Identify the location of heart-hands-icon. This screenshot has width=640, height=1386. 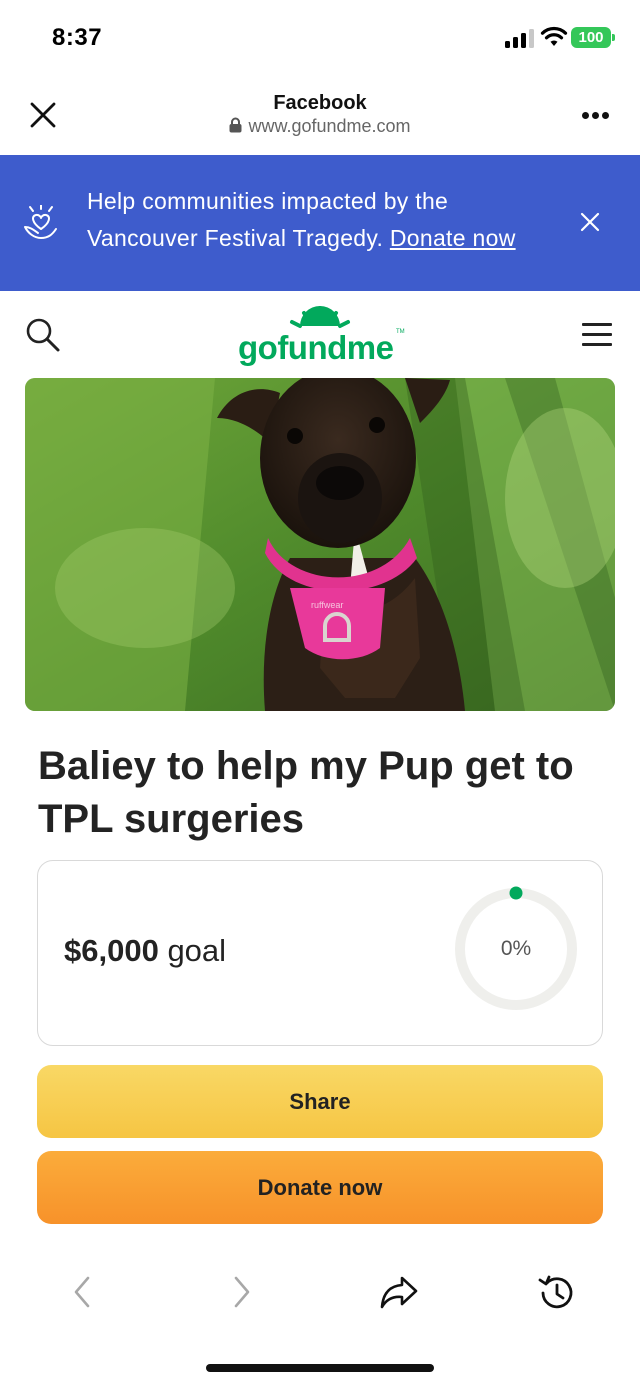
(40, 222).